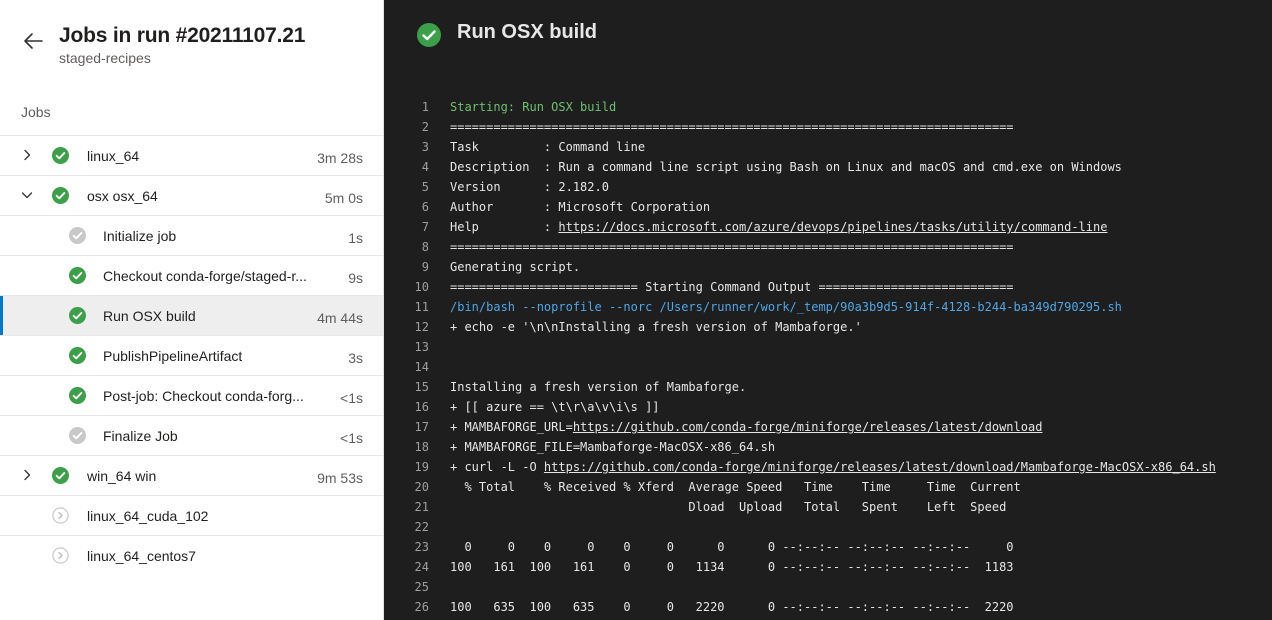 Image resolution: width=1272 pixels, height=620 pixels. What do you see at coordinates (497, 467) in the screenshot?
I see `log-segment: + curl -L -O` at bounding box center [497, 467].